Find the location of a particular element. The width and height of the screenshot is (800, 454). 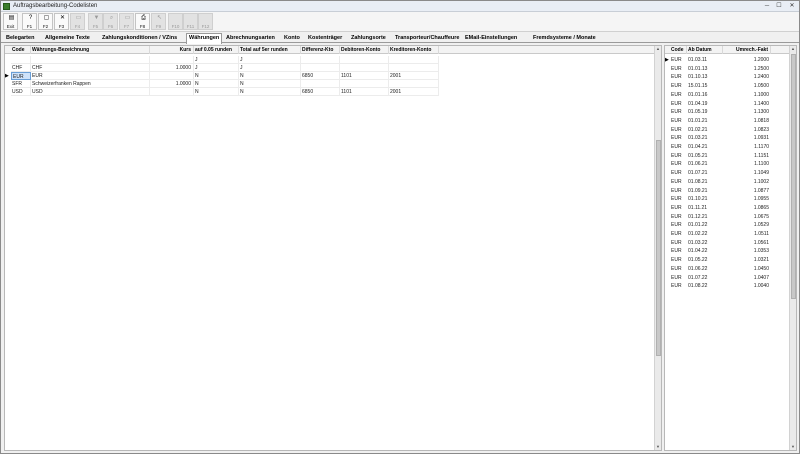

table-cell: 01.04.22 is located at coordinates (705, 251).